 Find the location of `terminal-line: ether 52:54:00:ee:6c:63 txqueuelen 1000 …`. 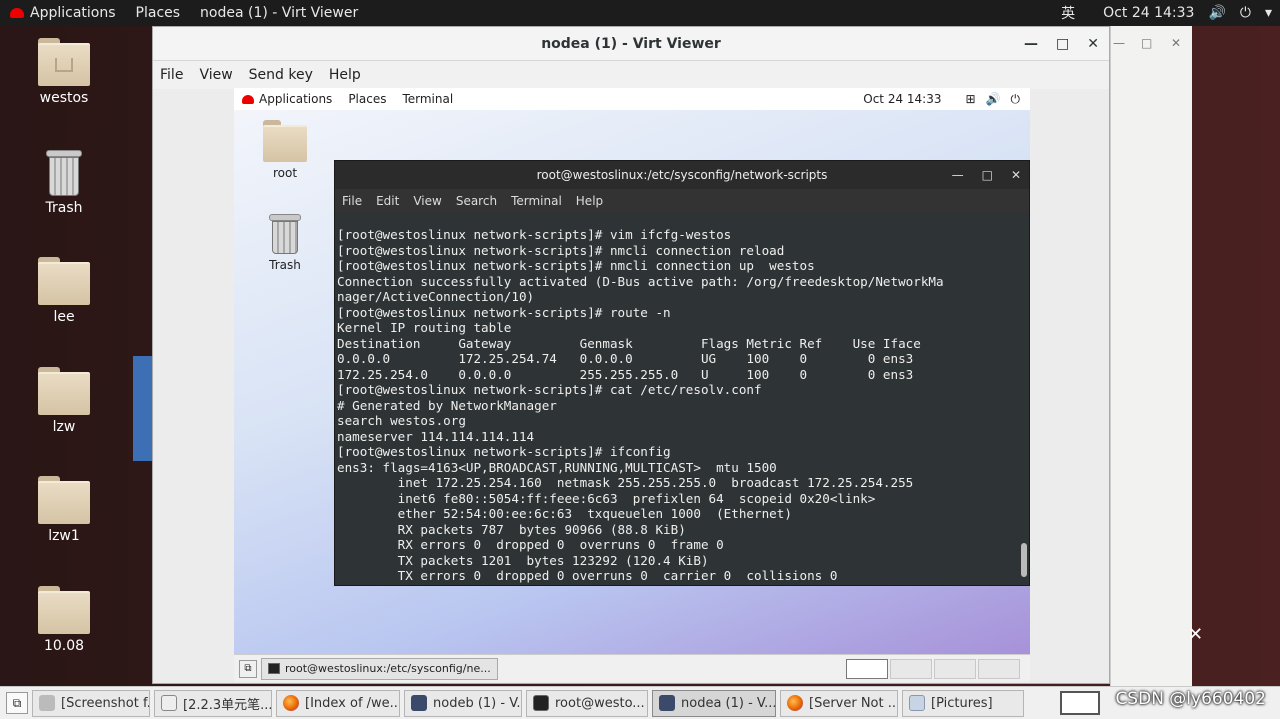

terminal-line: ether 52:54:00:ee:6c:63 txqueuelen 1000 … is located at coordinates (564, 513).